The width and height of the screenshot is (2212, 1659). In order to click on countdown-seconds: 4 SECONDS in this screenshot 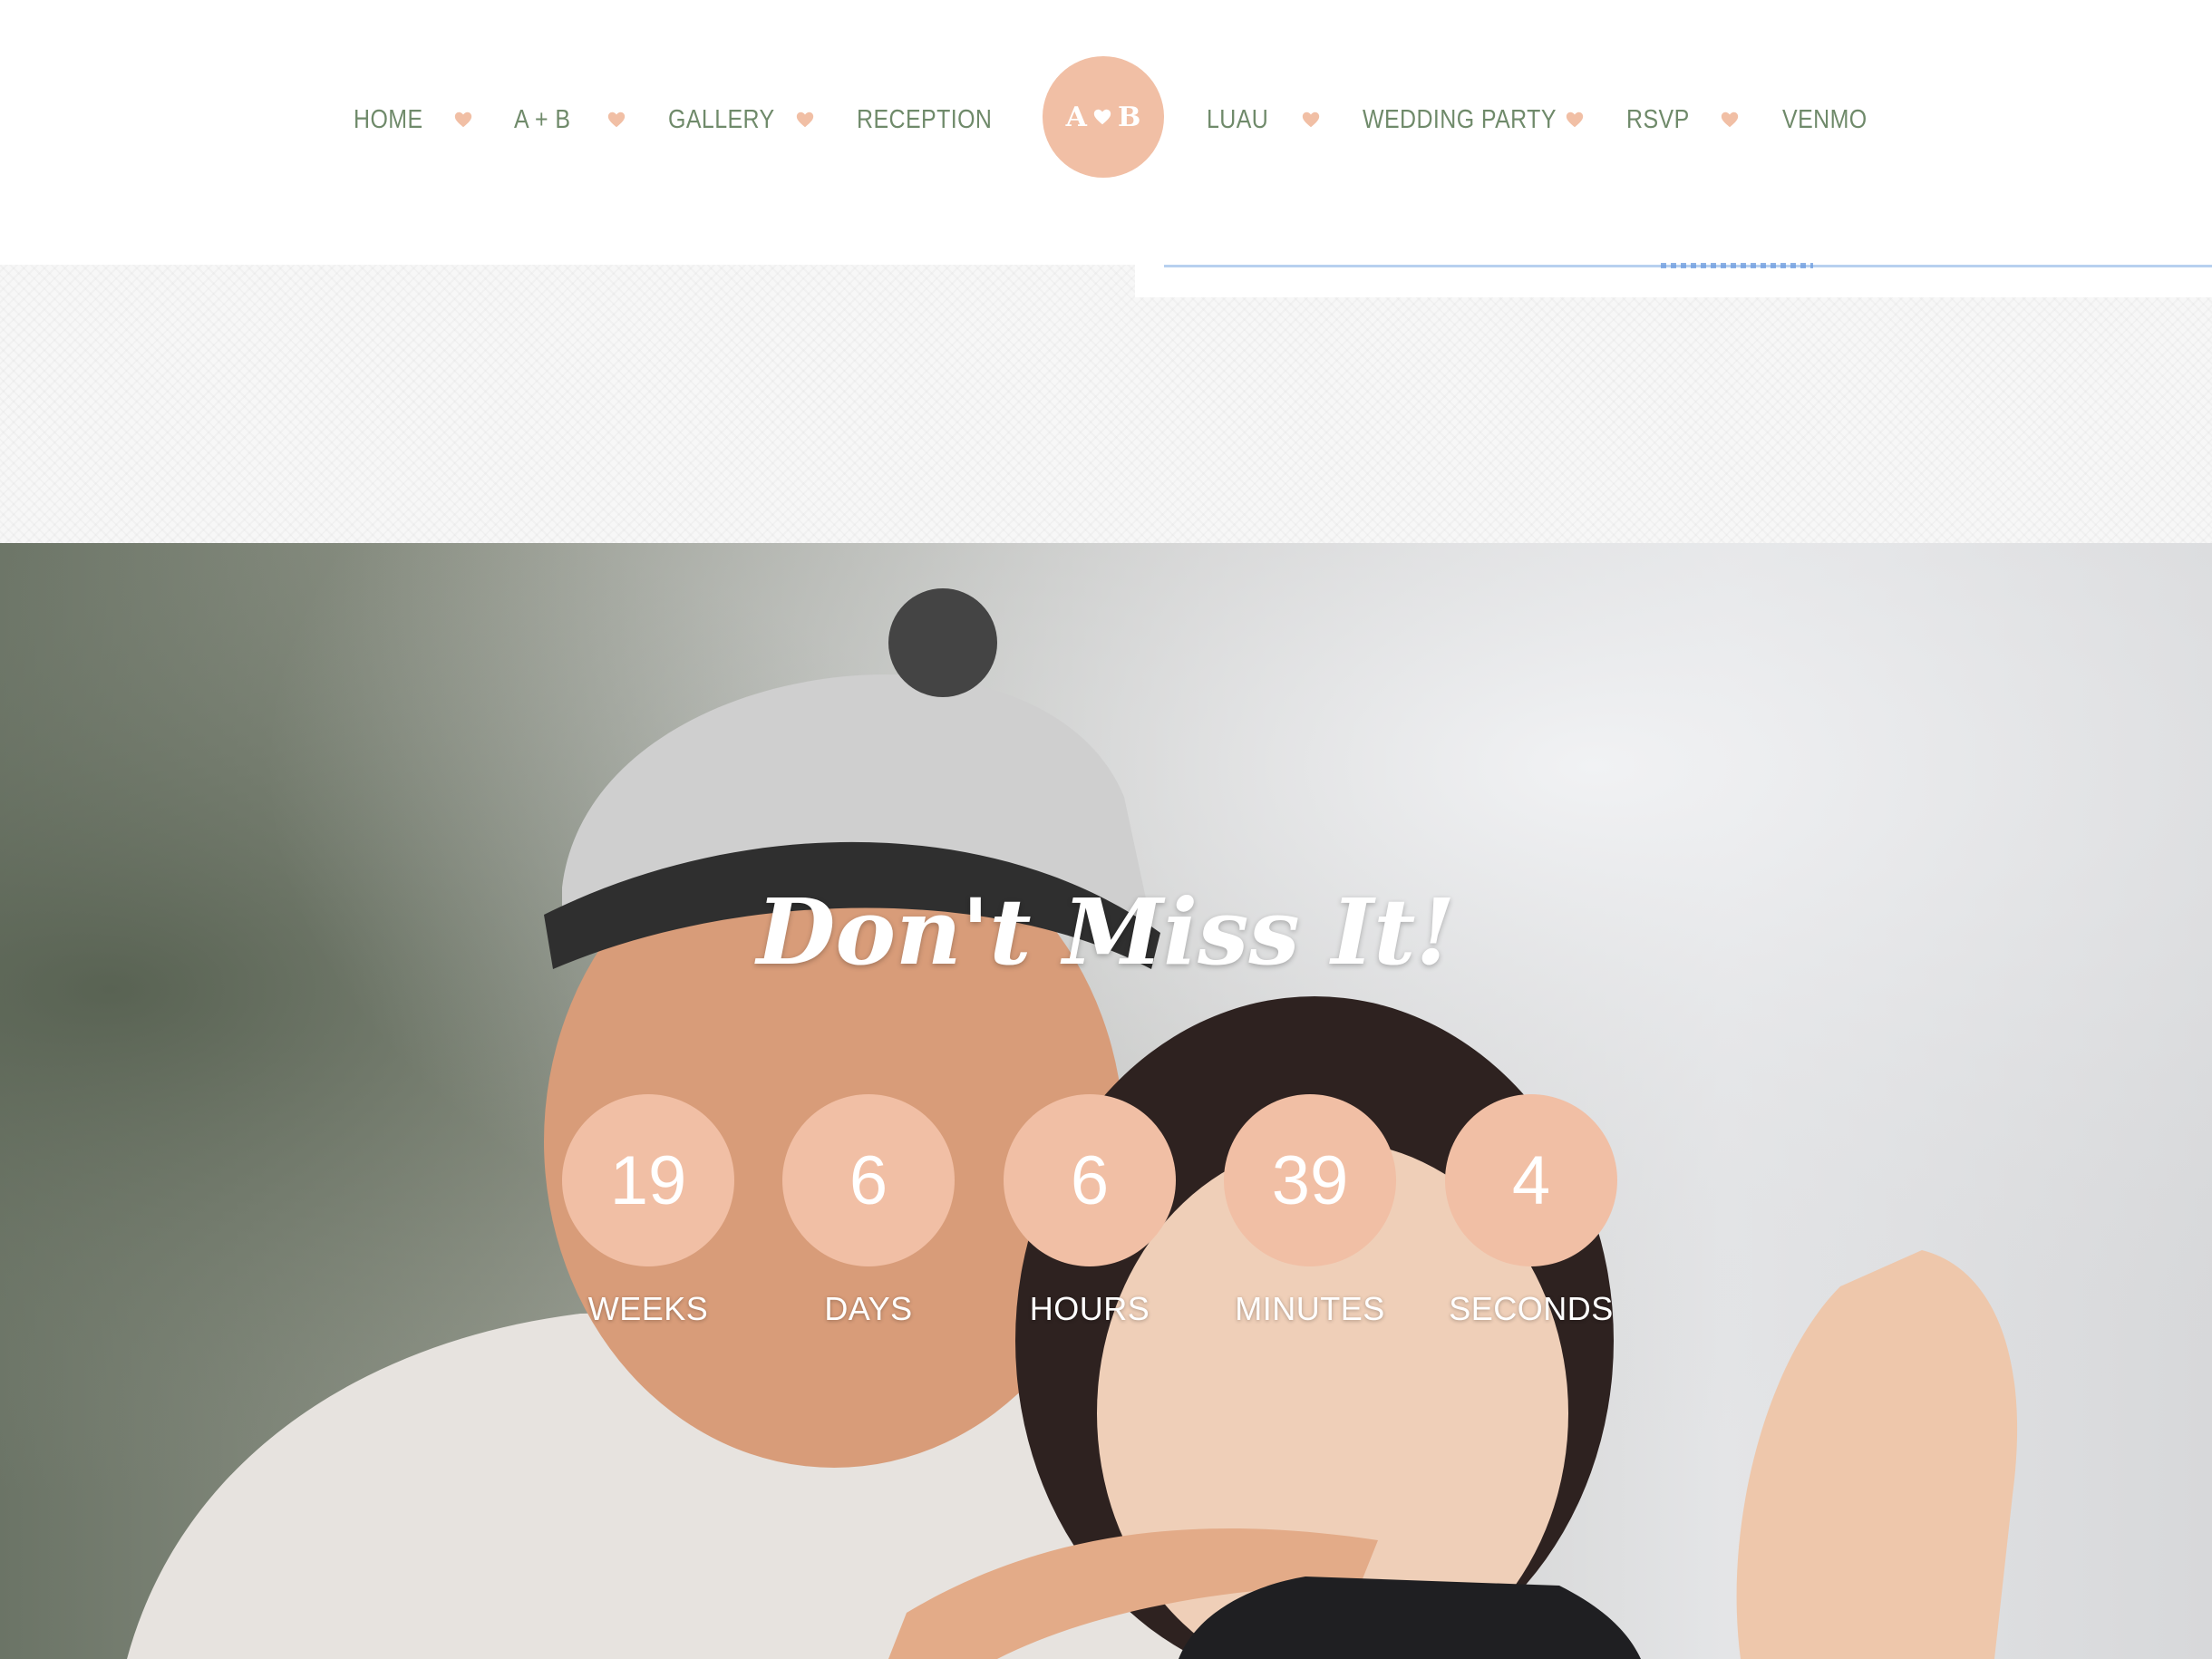, I will do `click(1531, 1225)`.